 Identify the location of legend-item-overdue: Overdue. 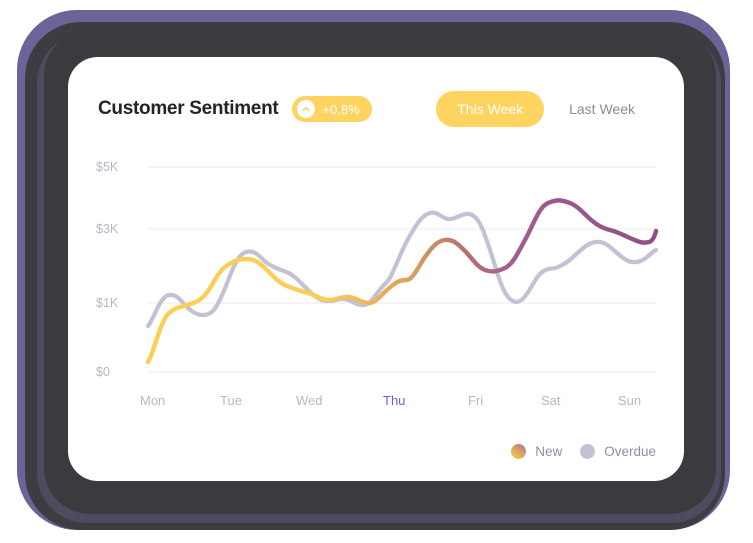
(618, 451).